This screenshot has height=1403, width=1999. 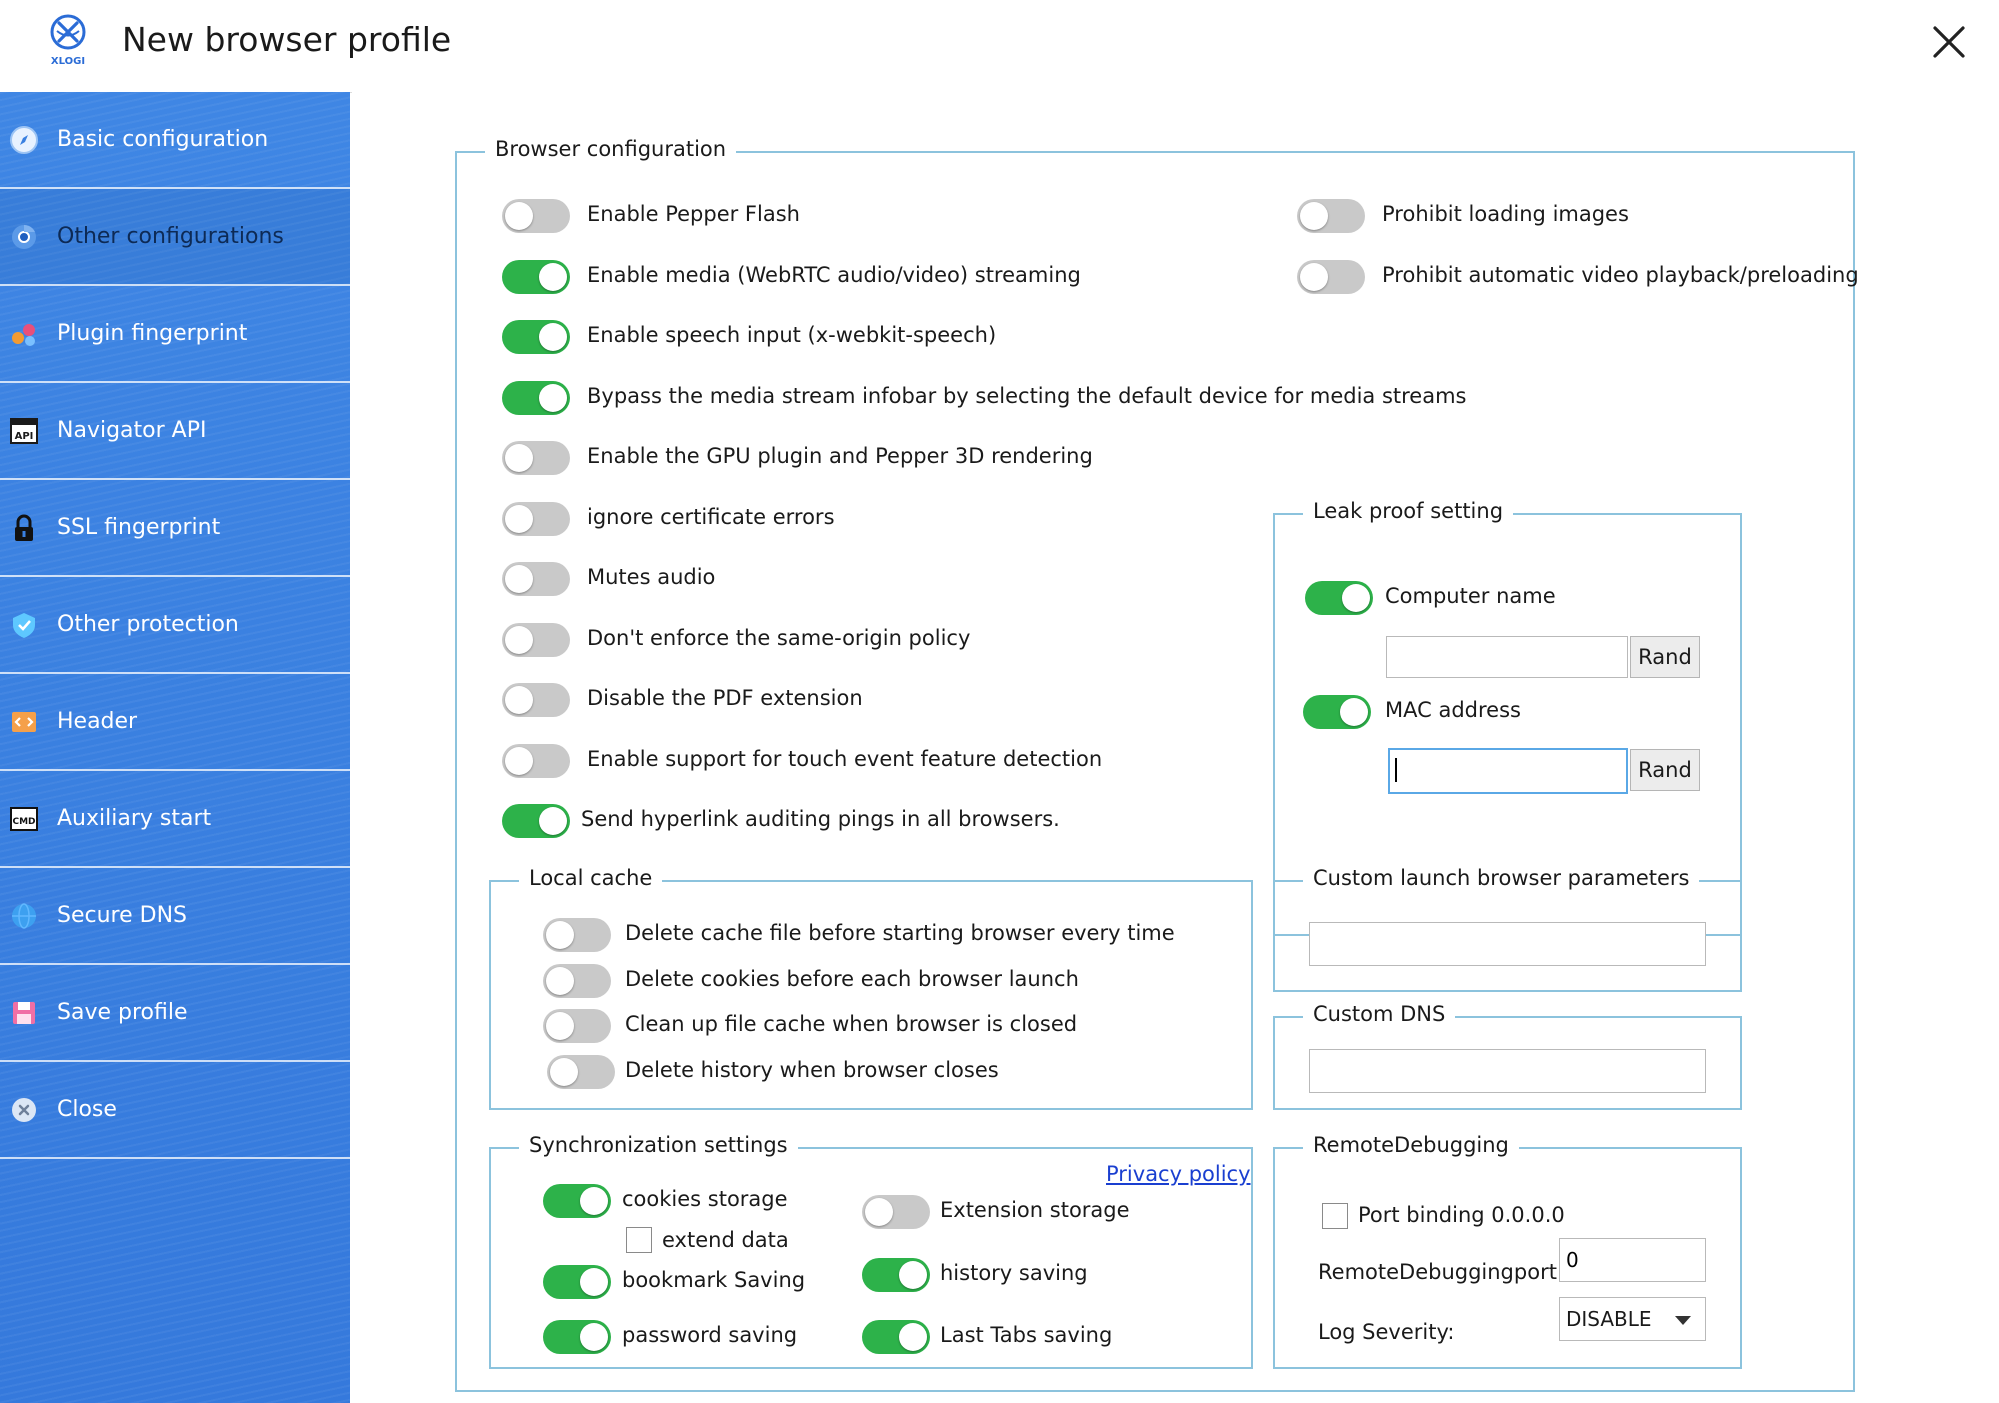 I want to click on group-legend: Custom launch browser parameters, so click(x=1501, y=878).